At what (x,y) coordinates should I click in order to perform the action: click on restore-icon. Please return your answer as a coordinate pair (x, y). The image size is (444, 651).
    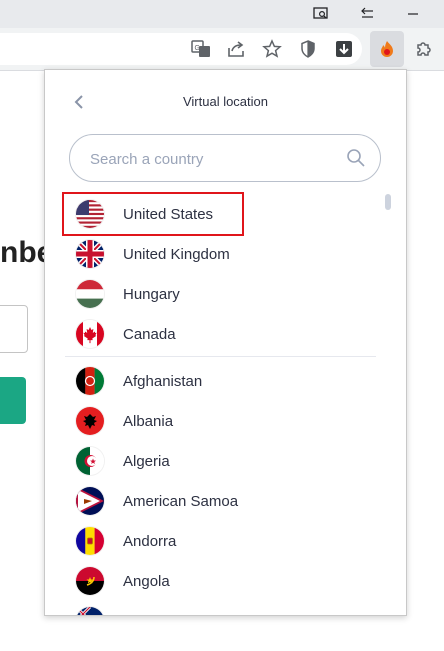
    Looking at the image, I should click on (367, 14).